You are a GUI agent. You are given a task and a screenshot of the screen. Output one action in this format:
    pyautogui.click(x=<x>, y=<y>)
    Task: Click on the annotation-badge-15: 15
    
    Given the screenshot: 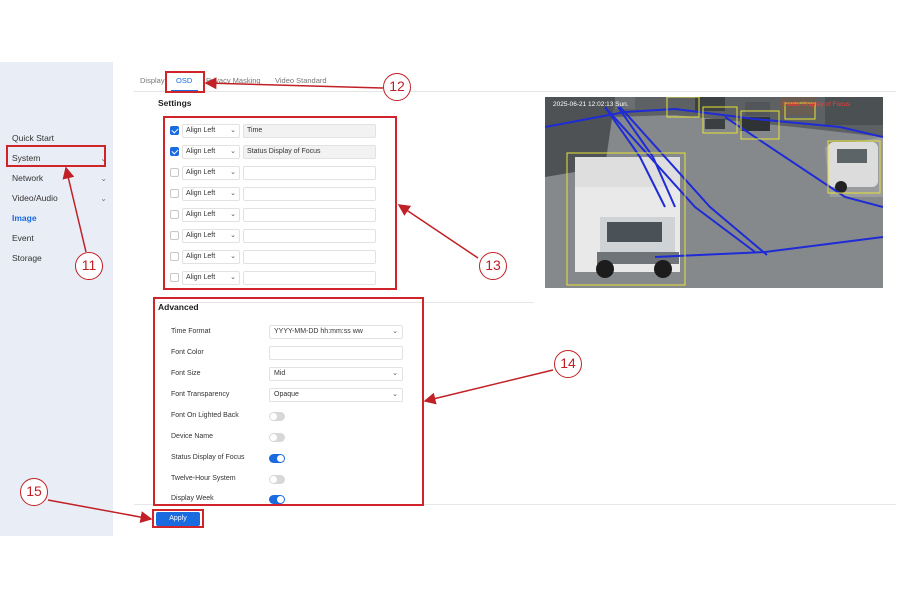 What is the action you would take?
    pyautogui.click(x=34, y=492)
    